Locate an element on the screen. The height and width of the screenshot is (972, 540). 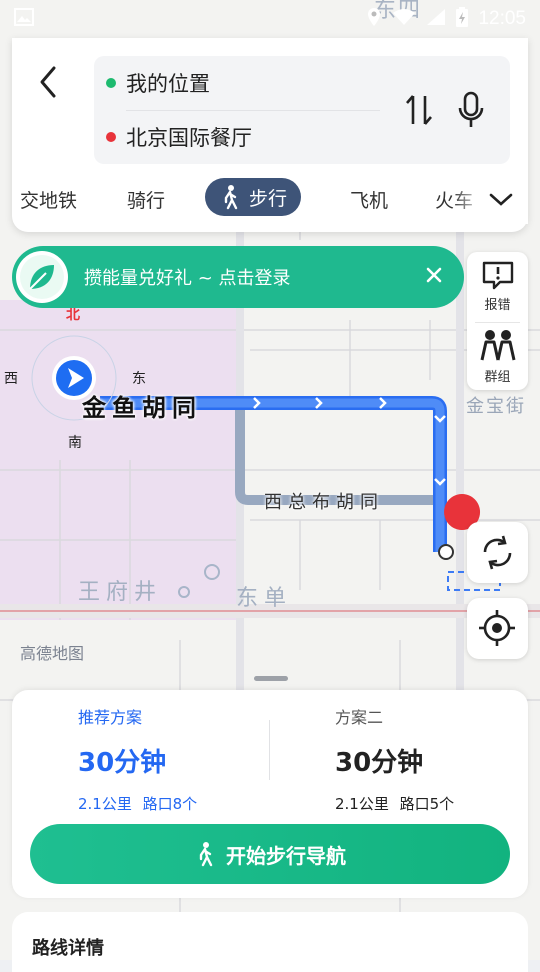
status-bar: 12:05 is located at coordinates (270, 19).